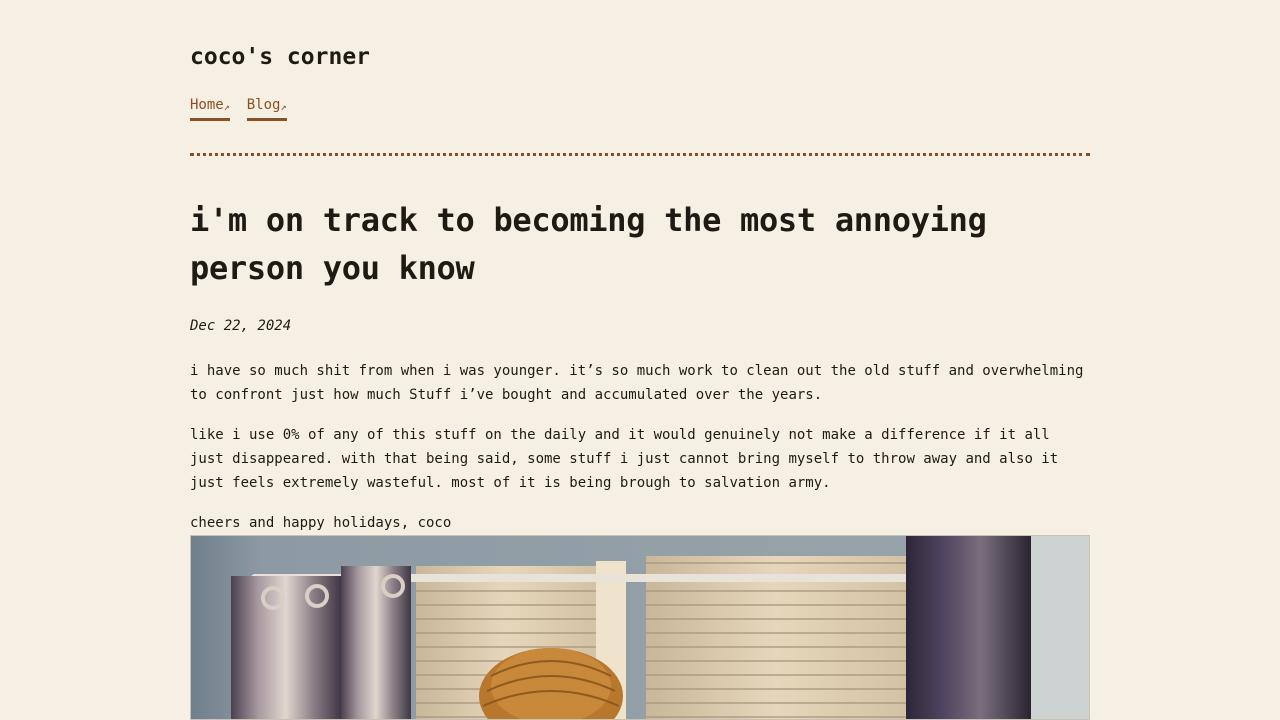 The width and height of the screenshot is (1280, 720). Describe the element at coordinates (280, 57) in the screenshot. I see `site-title: coco's corner` at that location.